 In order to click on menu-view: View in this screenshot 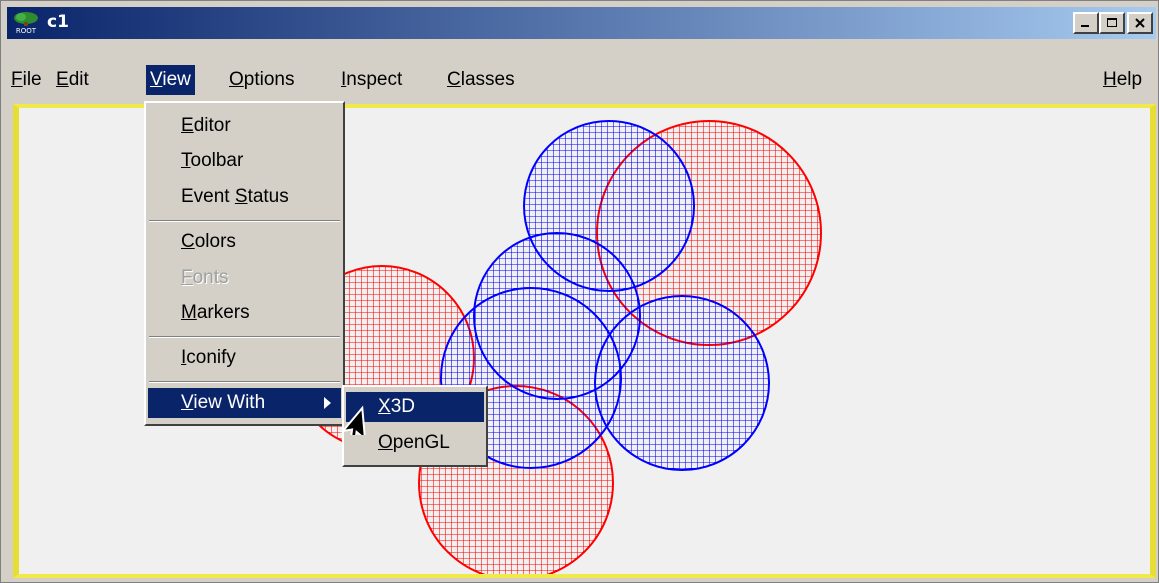, I will do `click(170, 80)`.